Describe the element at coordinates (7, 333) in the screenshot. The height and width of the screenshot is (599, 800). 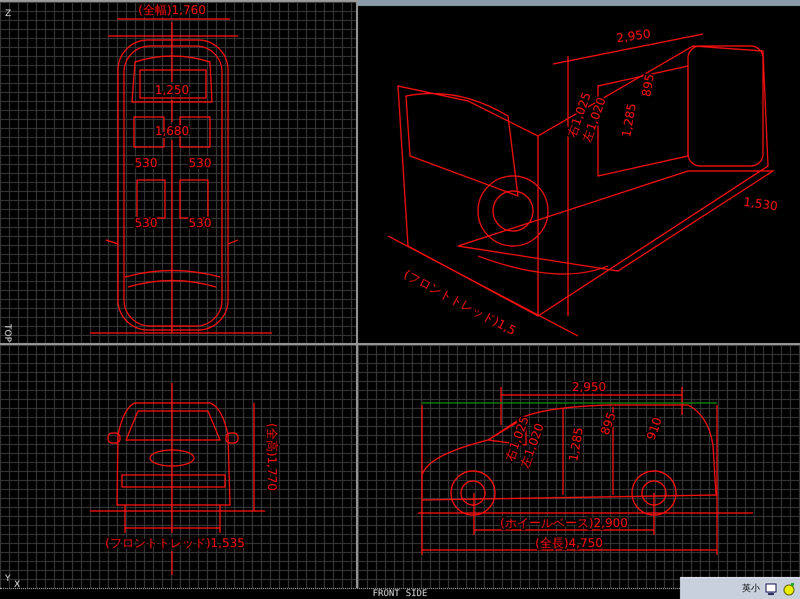
I see `axis-label: TOP` at that location.